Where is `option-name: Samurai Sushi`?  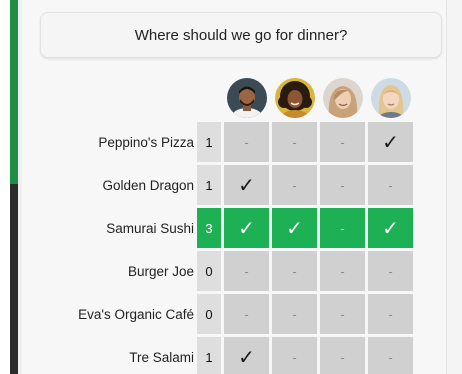 option-name: Samurai Sushi is located at coordinates (150, 228).